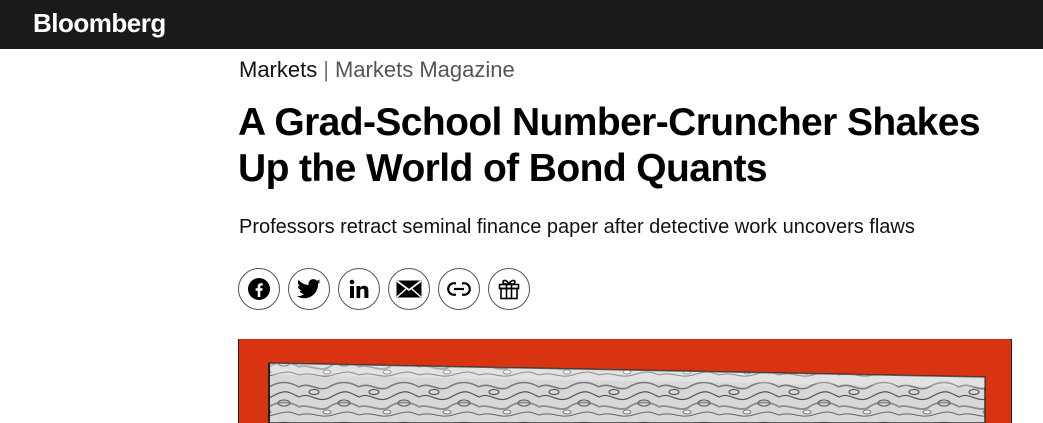  I want to click on twitter-icon, so click(309, 289).